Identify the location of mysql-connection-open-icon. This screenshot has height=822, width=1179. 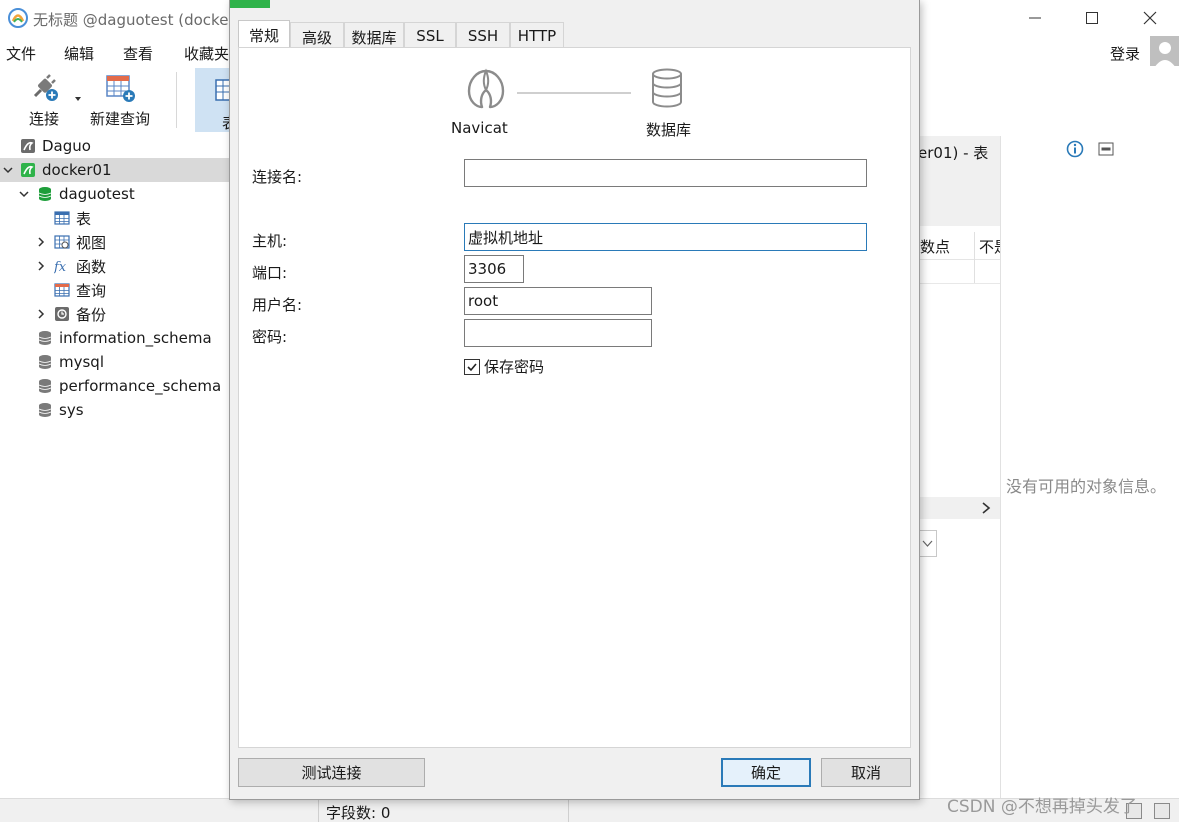
(28, 170).